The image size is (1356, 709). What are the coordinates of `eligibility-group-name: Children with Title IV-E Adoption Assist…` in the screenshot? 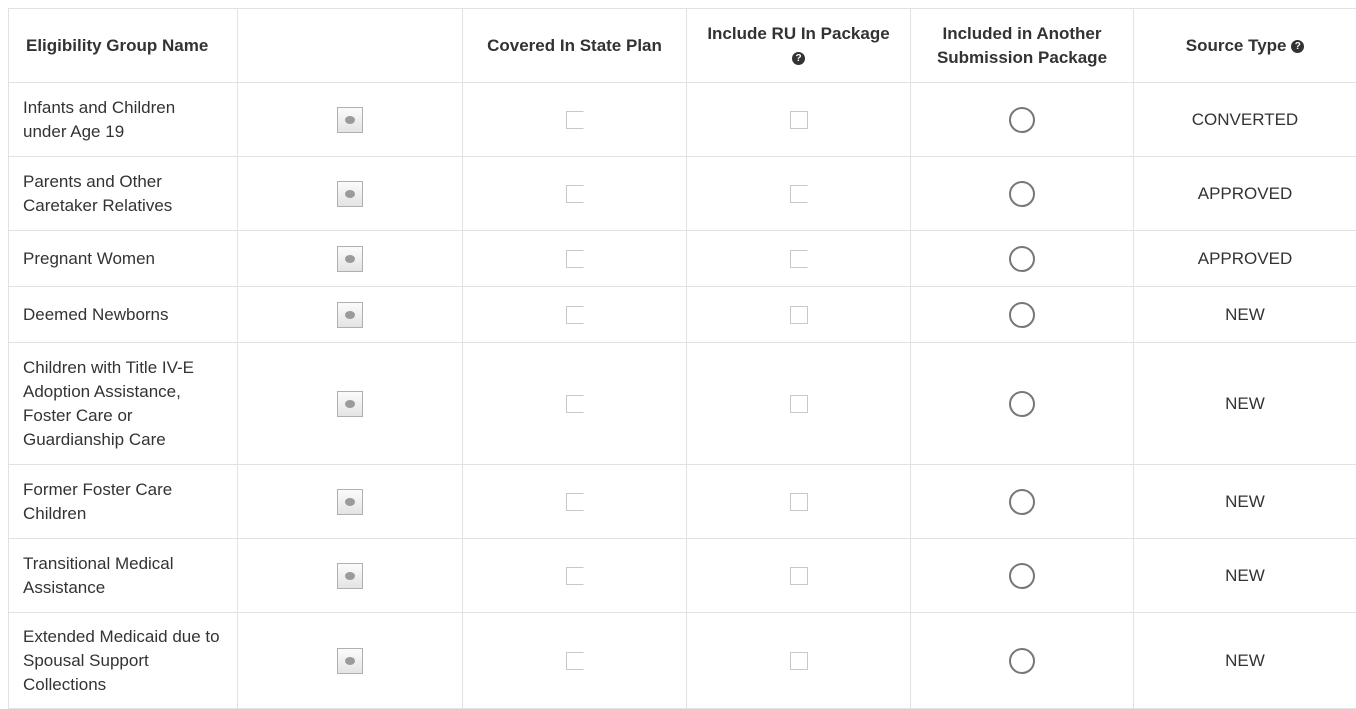 It's located at (123, 404).